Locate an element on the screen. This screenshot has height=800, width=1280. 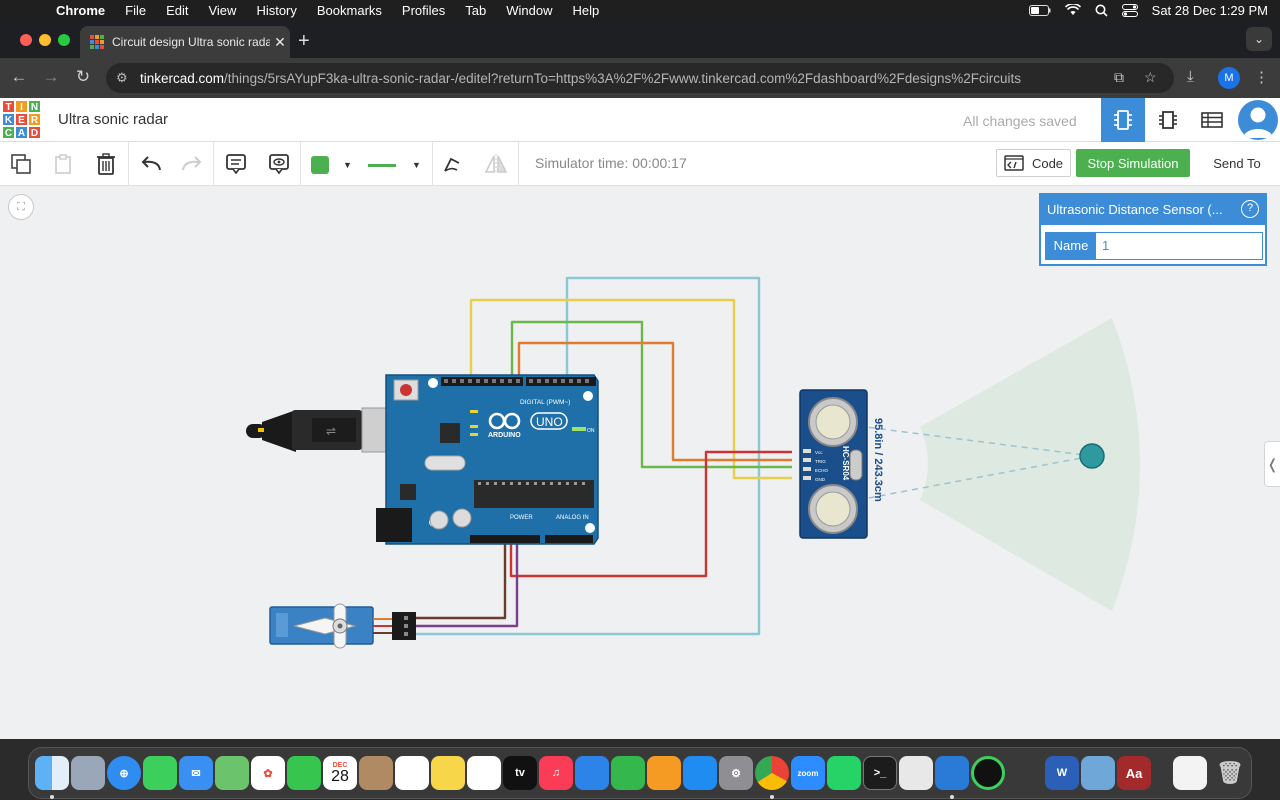
freeform-icon is located at coordinates (484, 773).